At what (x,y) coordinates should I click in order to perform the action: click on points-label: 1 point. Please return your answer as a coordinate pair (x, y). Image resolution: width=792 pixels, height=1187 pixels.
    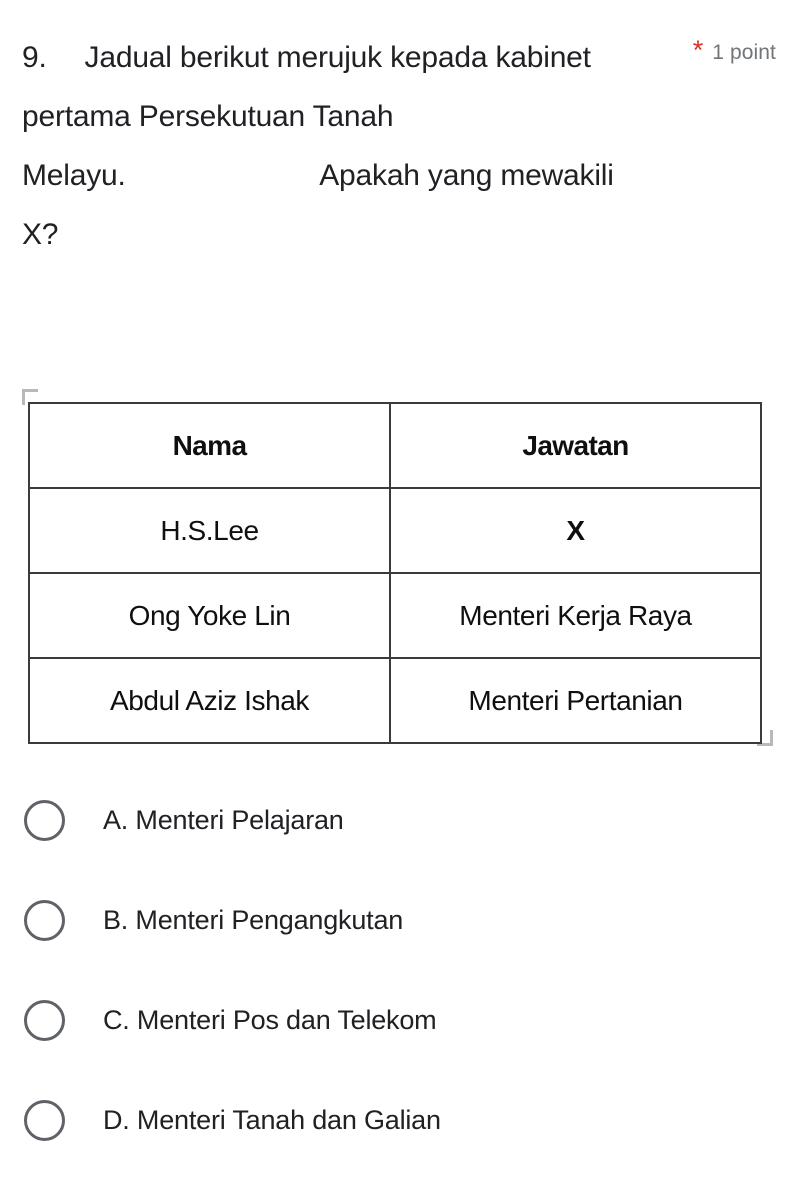
    Looking at the image, I should click on (744, 52).